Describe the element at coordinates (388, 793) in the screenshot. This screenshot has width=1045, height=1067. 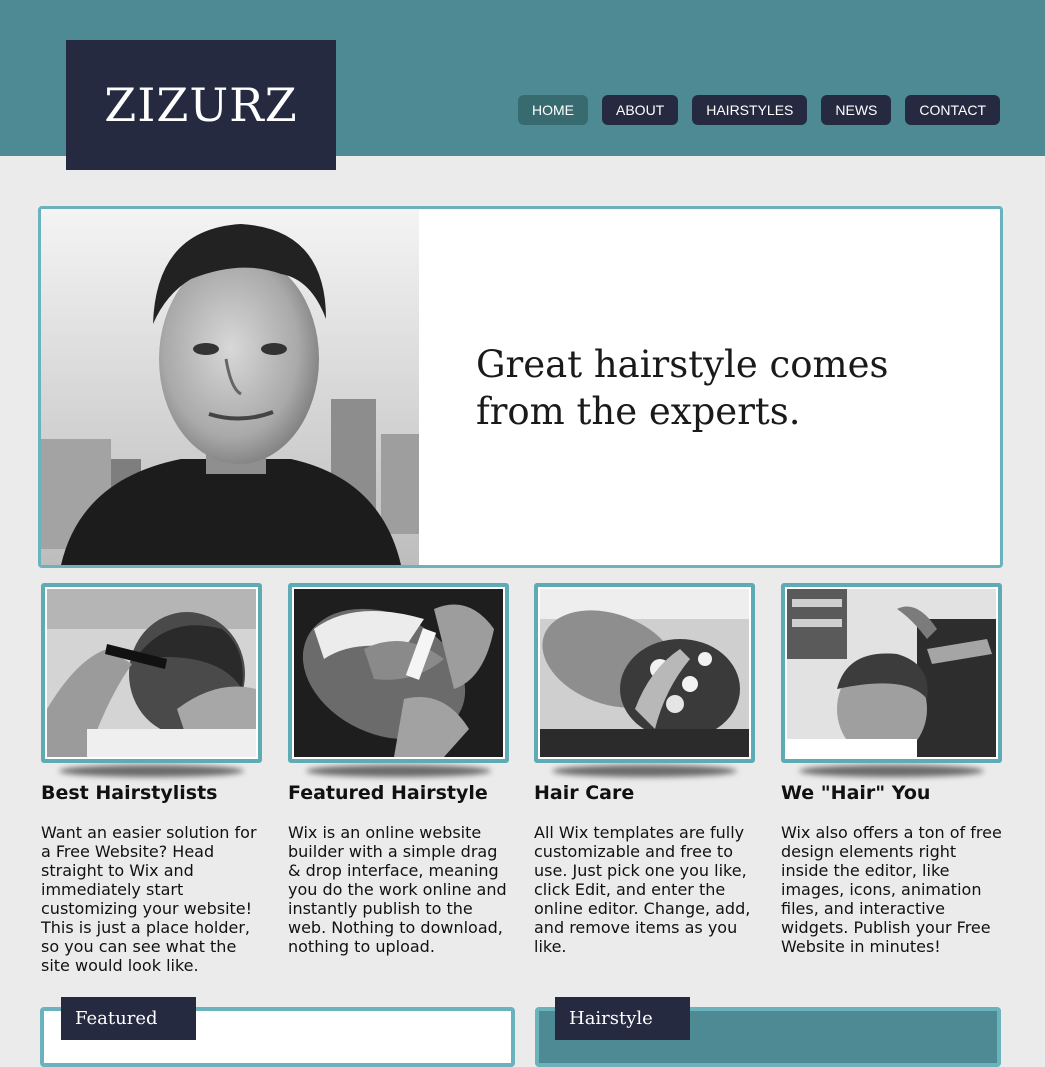
I see `feature-title: Featured Hairstyle` at that location.